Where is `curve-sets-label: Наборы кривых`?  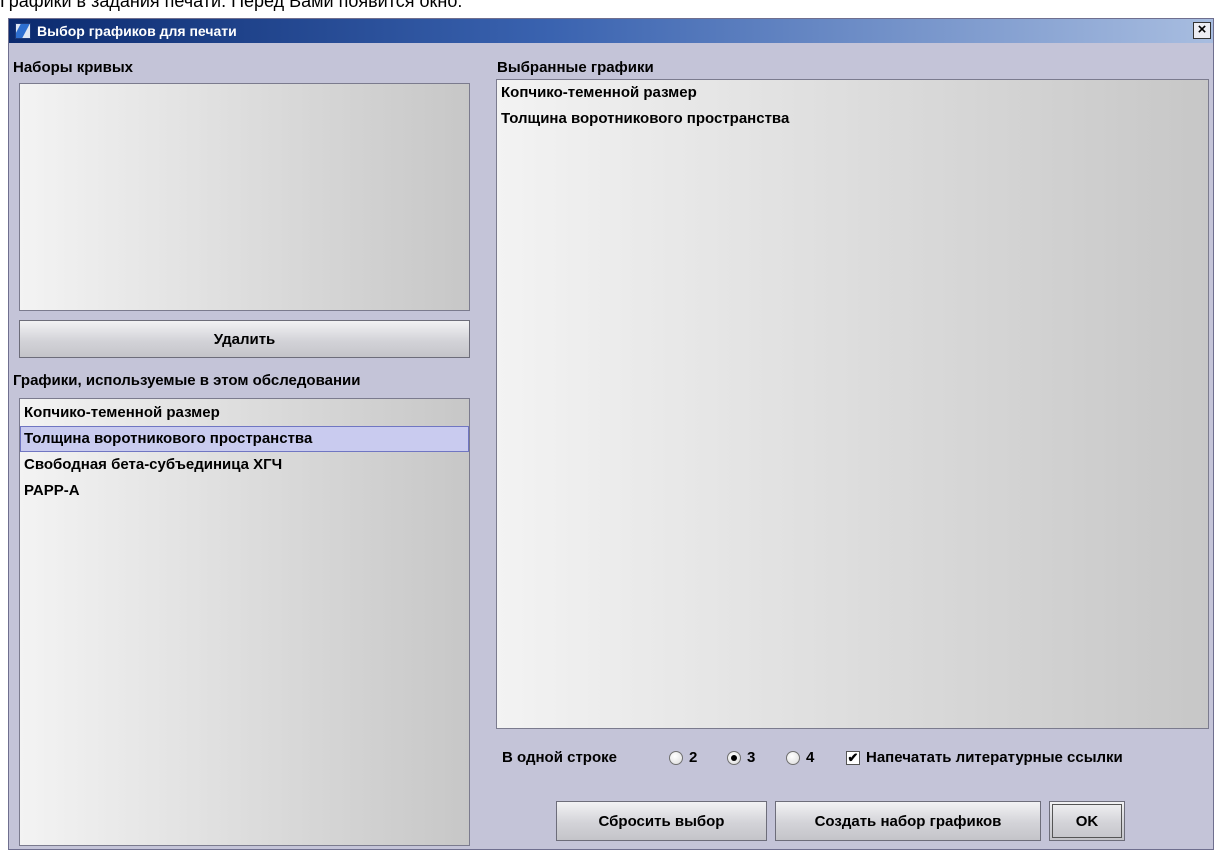
curve-sets-label: Наборы кривых is located at coordinates (73, 67).